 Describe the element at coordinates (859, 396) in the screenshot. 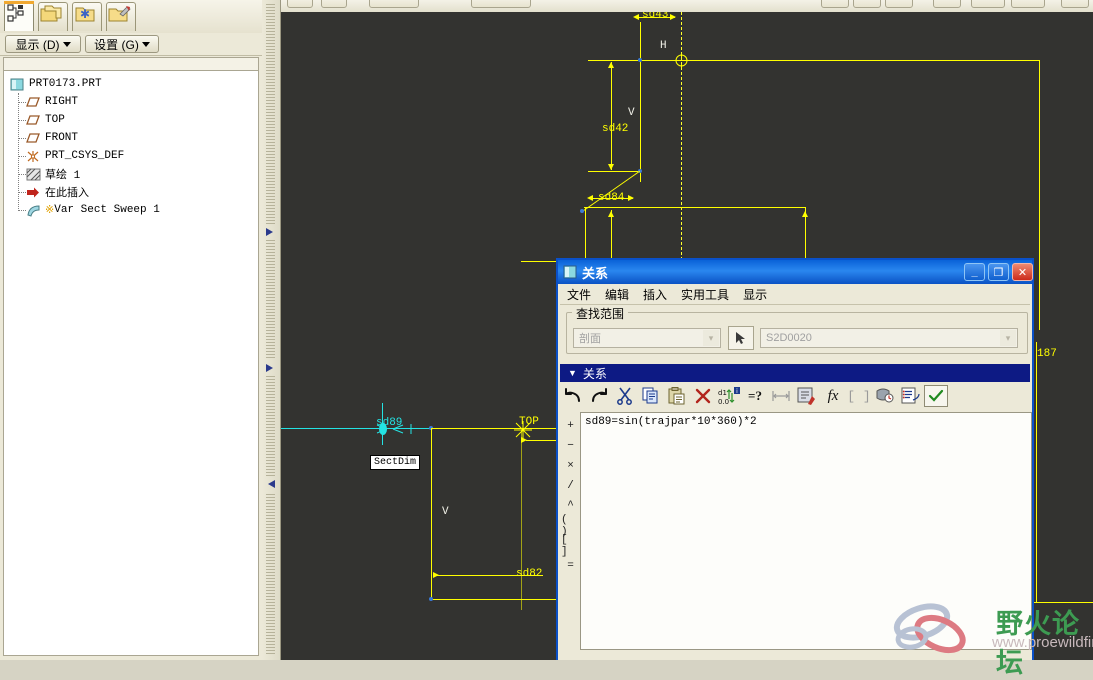

I see `units-button: [ ]` at that location.